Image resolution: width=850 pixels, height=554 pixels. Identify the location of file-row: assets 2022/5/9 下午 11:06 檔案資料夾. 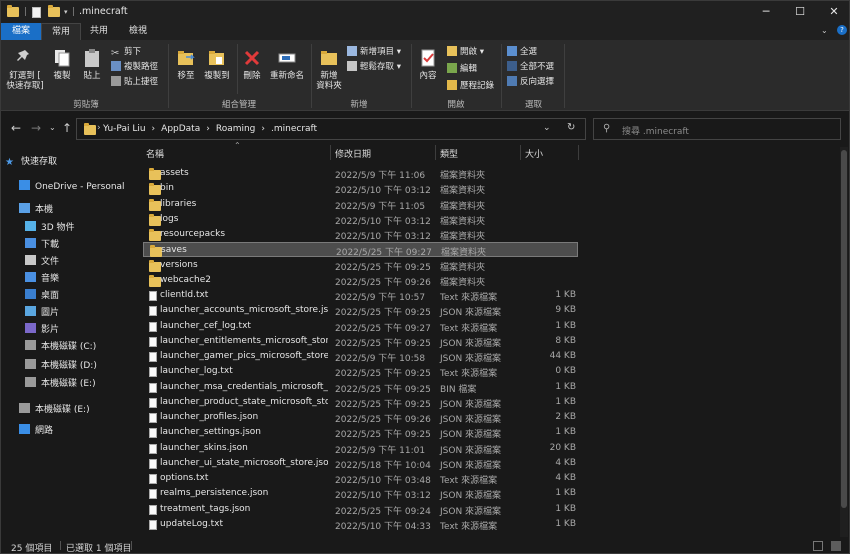
(360, 173).